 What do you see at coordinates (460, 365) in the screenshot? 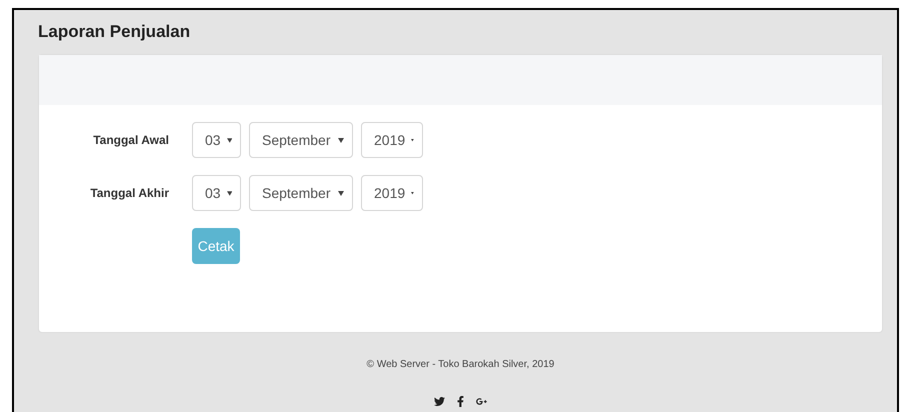
I see `copyright-text: © Web Server - Toko Barokah Silver, 2019` at bounding box center [460, 365].